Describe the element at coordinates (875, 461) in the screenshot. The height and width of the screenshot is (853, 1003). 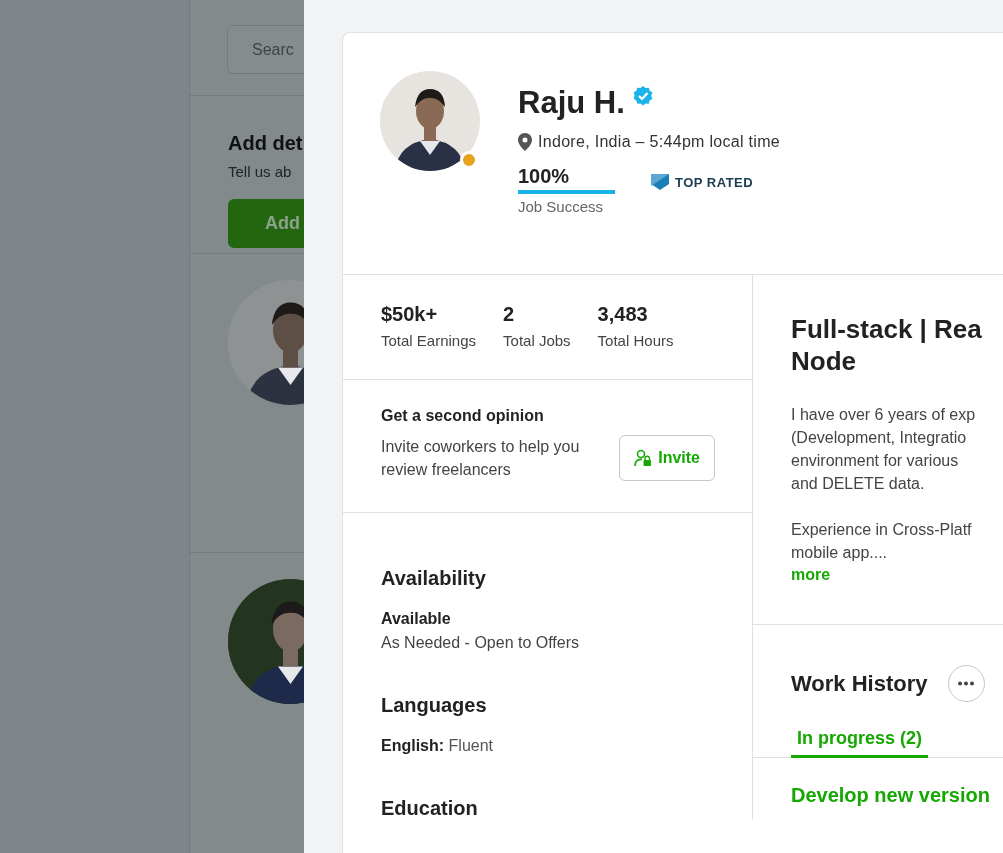
I see `overview-text: environment for various` at that location.